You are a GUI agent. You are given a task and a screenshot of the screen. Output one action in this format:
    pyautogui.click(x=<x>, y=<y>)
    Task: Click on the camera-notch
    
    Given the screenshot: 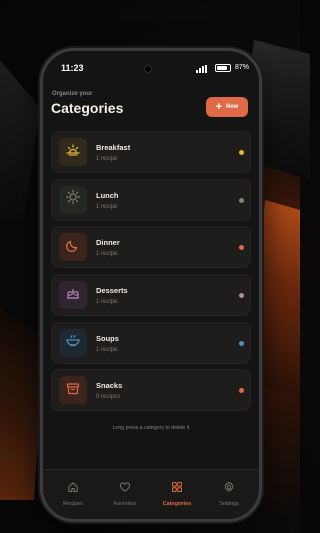 What is the action you would take?
    pyautogui.click(x=148, y=69)
    